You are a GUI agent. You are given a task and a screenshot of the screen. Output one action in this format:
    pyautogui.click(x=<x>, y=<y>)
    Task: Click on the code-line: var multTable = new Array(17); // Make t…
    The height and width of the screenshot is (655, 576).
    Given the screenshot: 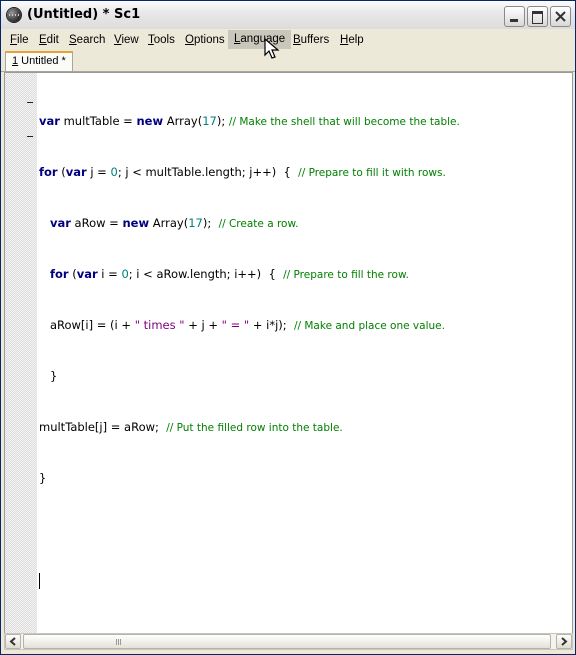 What is the action you would take?
    pyautogui.click(x=249, y=121)
    